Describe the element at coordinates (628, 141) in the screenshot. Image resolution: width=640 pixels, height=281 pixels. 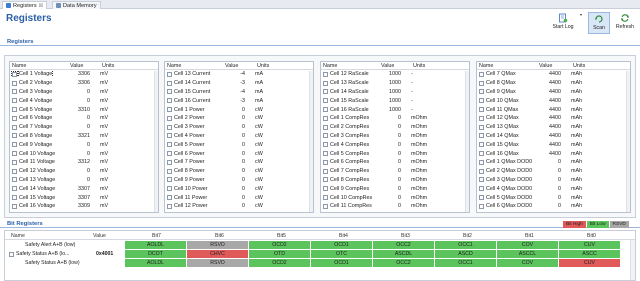
I see `panel-scrollbar` at that location.